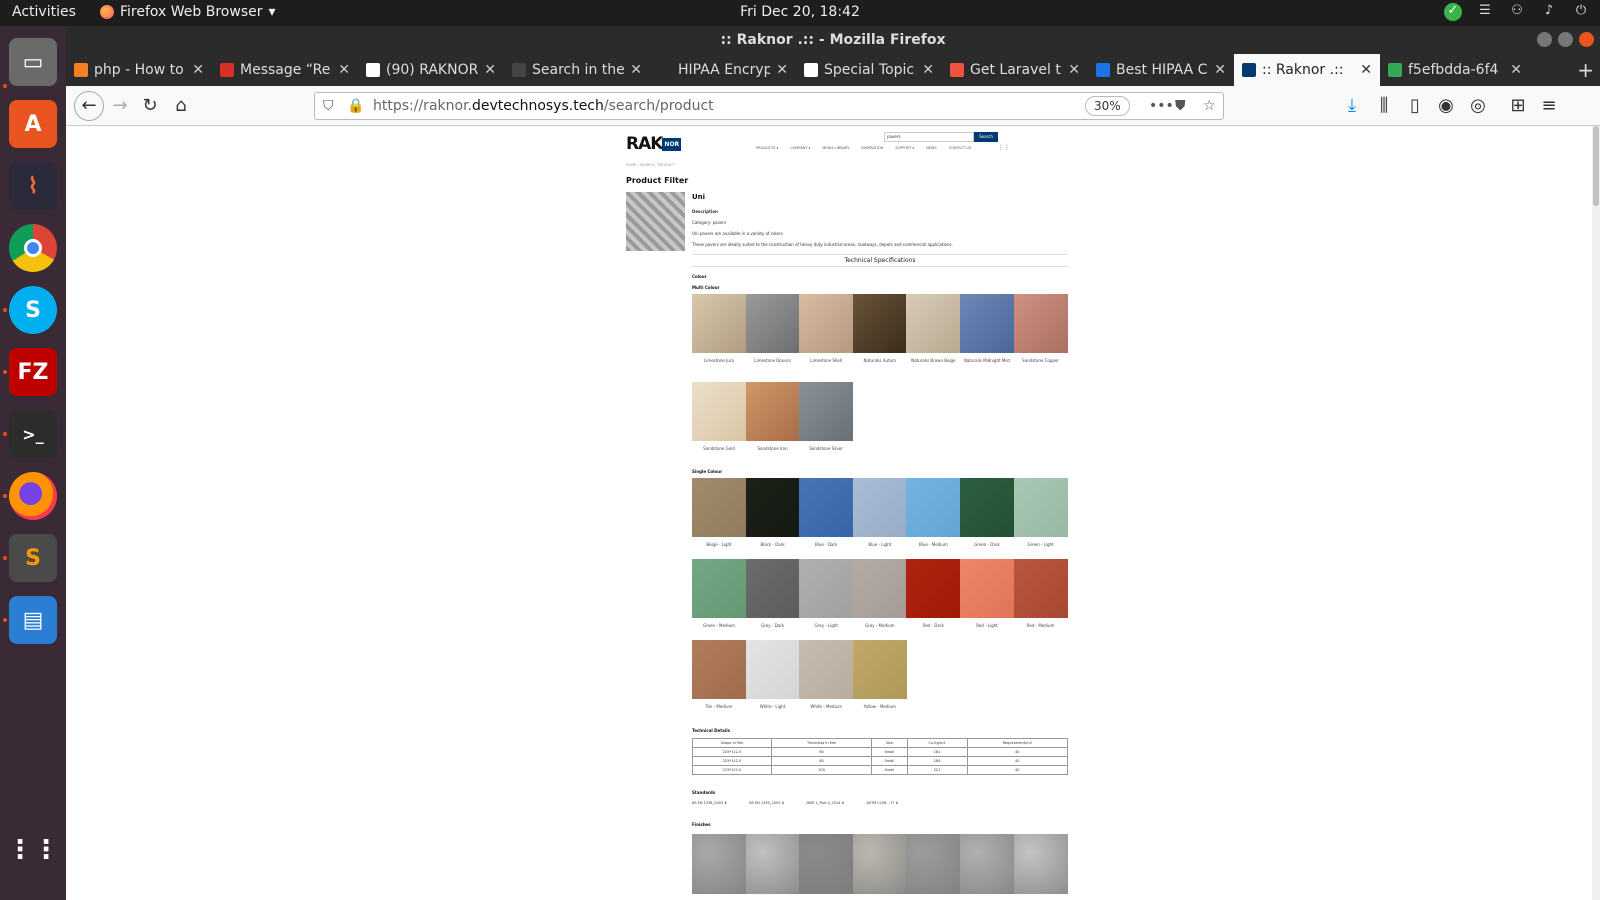 This screenshot has height=900, width=1600. Describe the element at coordinates (33, 62) in the screenshot. I see `files-icon: ▭` at that location.